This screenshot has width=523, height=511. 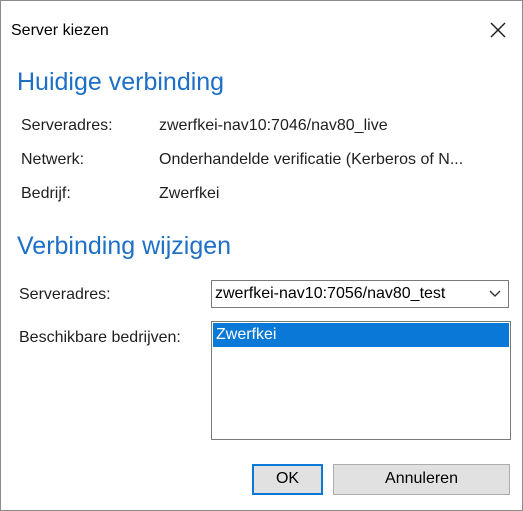 I want to click on list-item: Zwerfkei, so click(x=361, y=335).